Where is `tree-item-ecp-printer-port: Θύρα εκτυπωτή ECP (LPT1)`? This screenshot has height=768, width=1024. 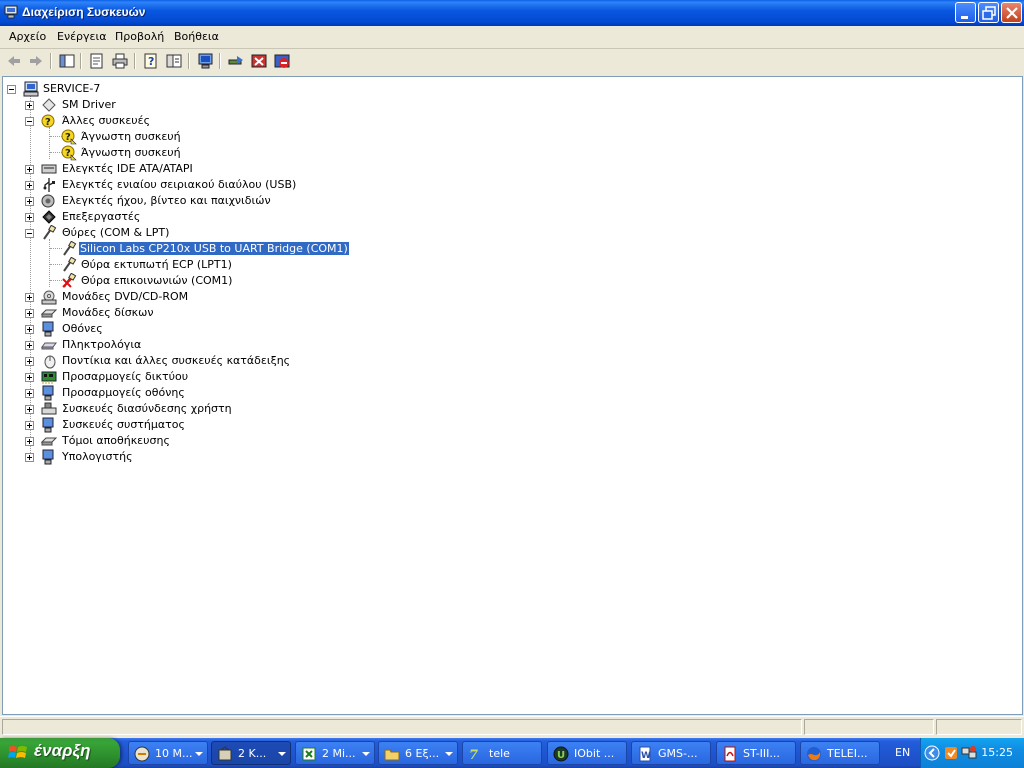
tree-item-ecp-printer-port: Θύρα εκτυπωτή ECP (LPT1) is located at coordinates (161, 265).